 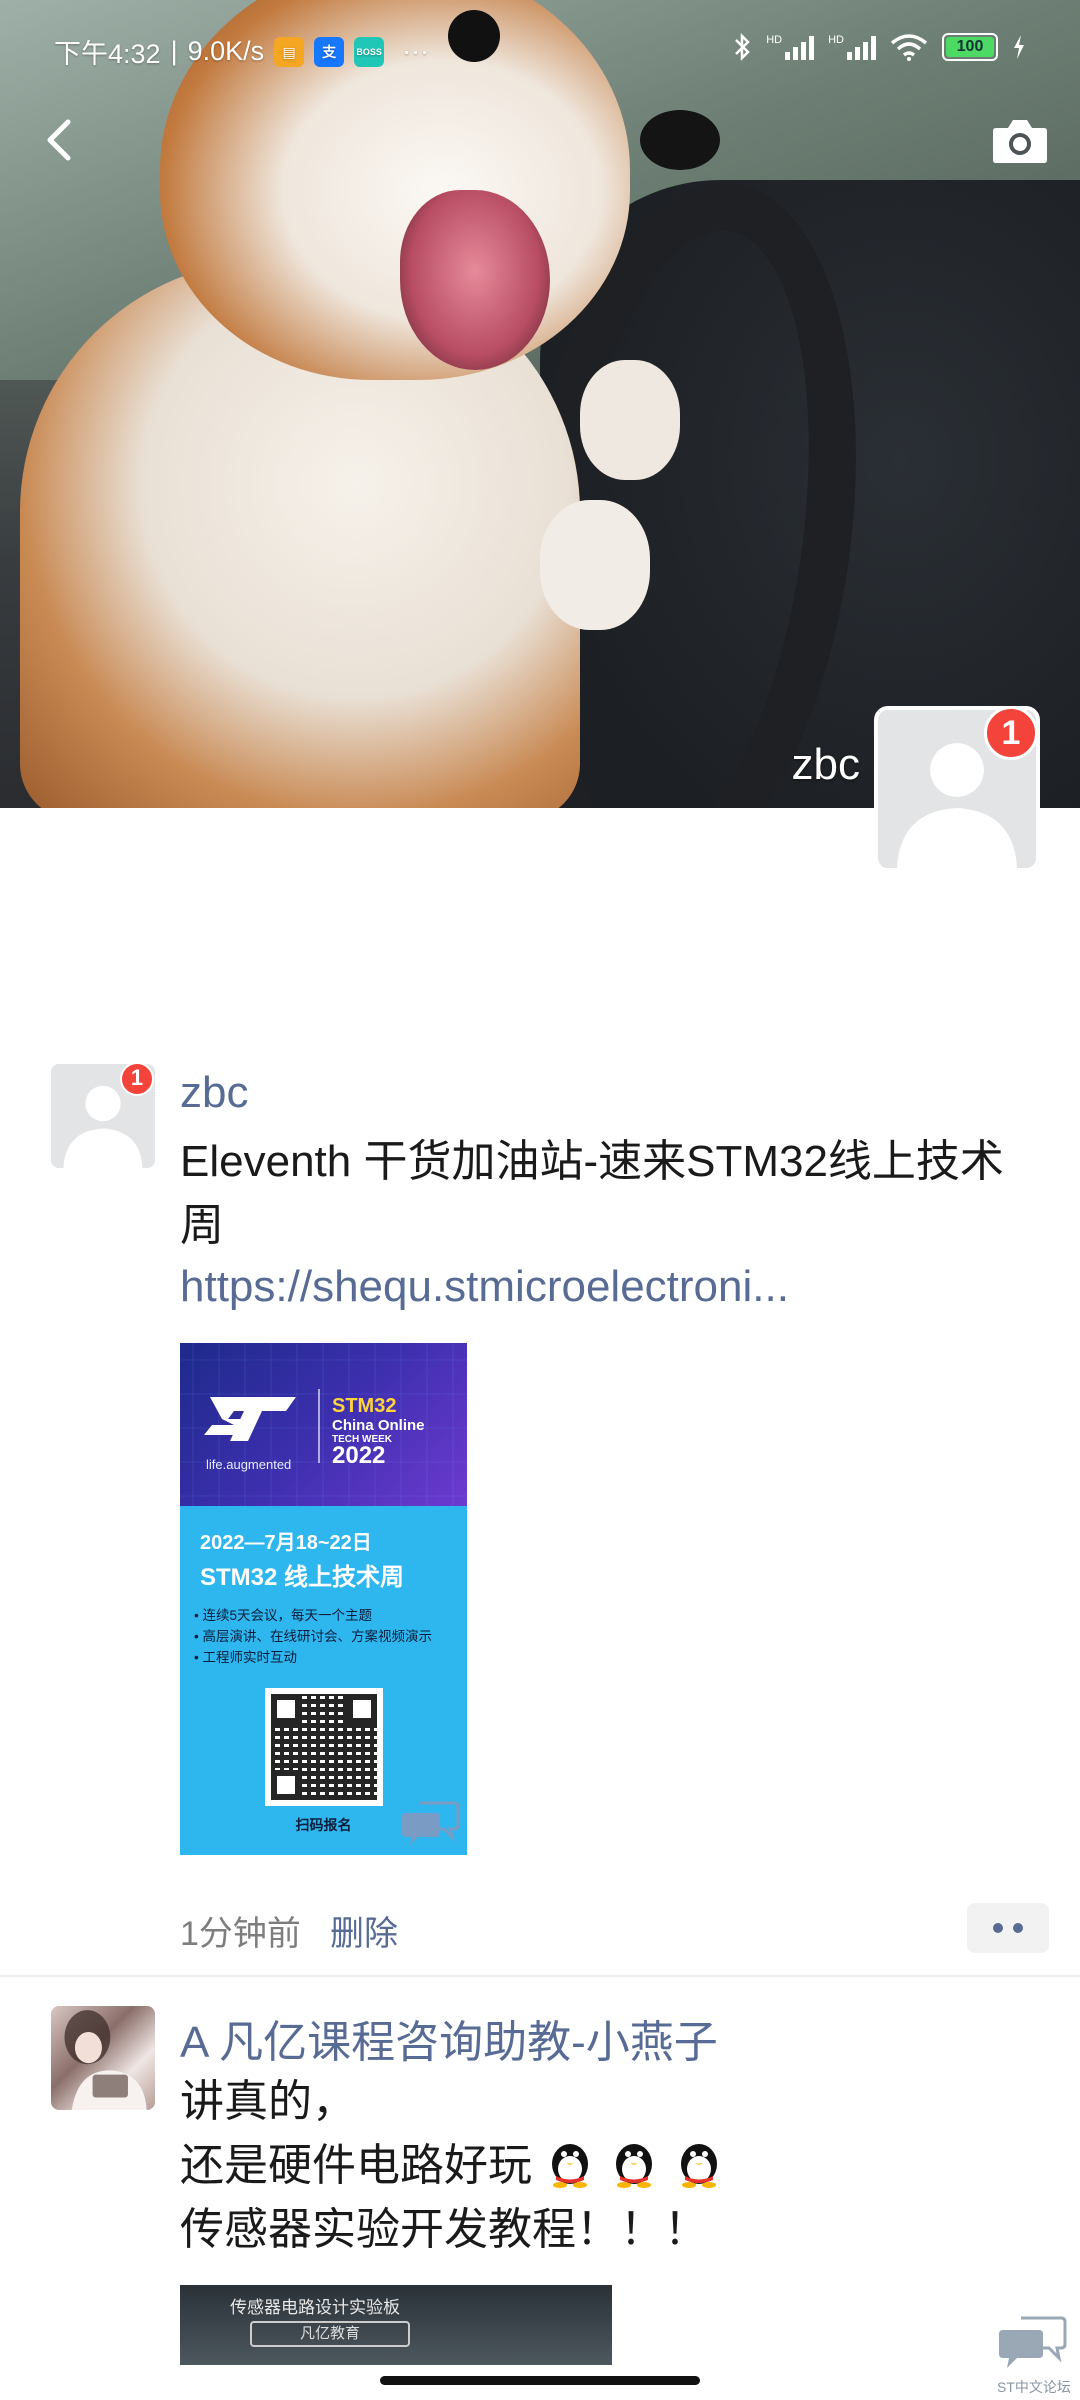 What do you see at coordinates (240, 1934) in the screenshot?
I see `post-timestamp: 1分钟前` at bounding box center [240, 1934].